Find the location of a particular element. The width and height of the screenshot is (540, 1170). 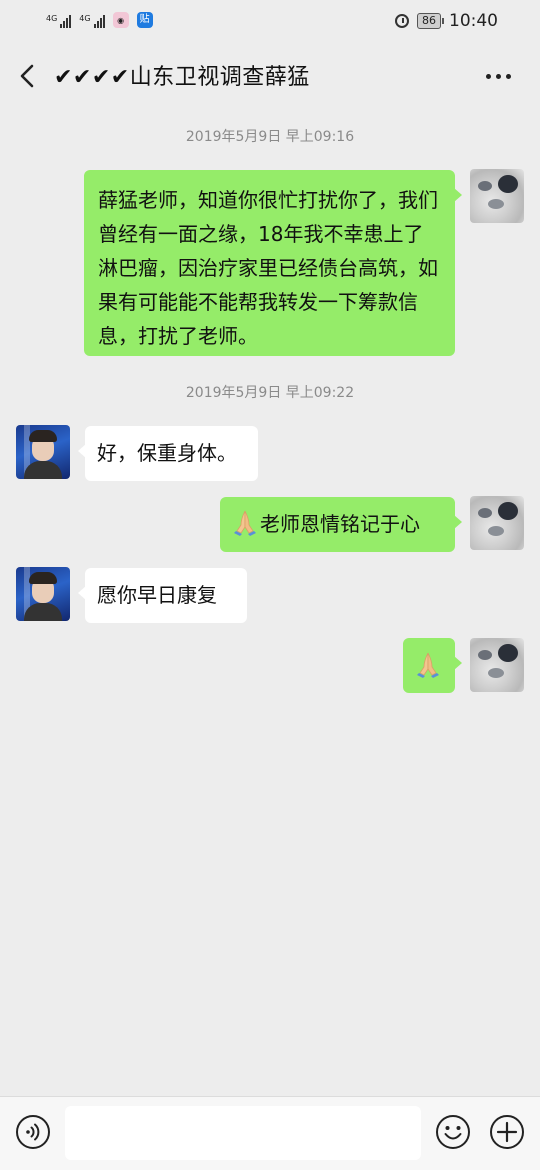

message-bubble-mine: 老师恩情铭记于心 is located at coordinates (341, 524).